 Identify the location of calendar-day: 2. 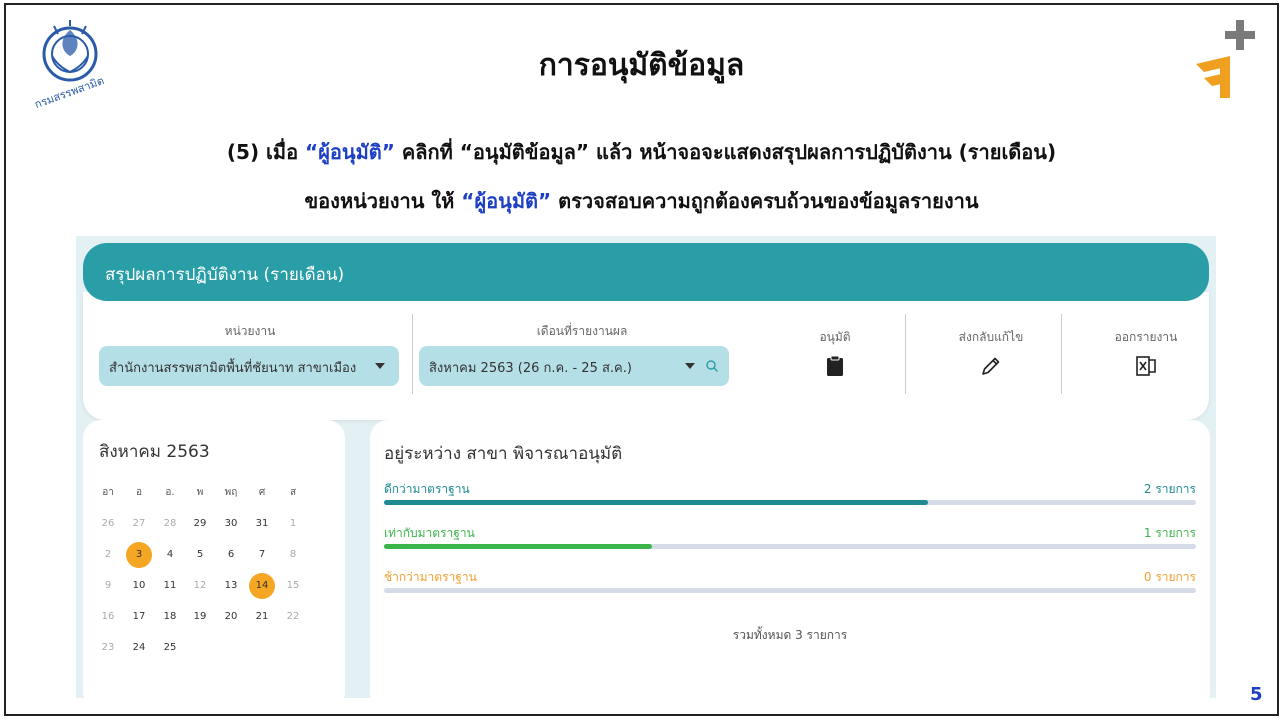
(108, 555).